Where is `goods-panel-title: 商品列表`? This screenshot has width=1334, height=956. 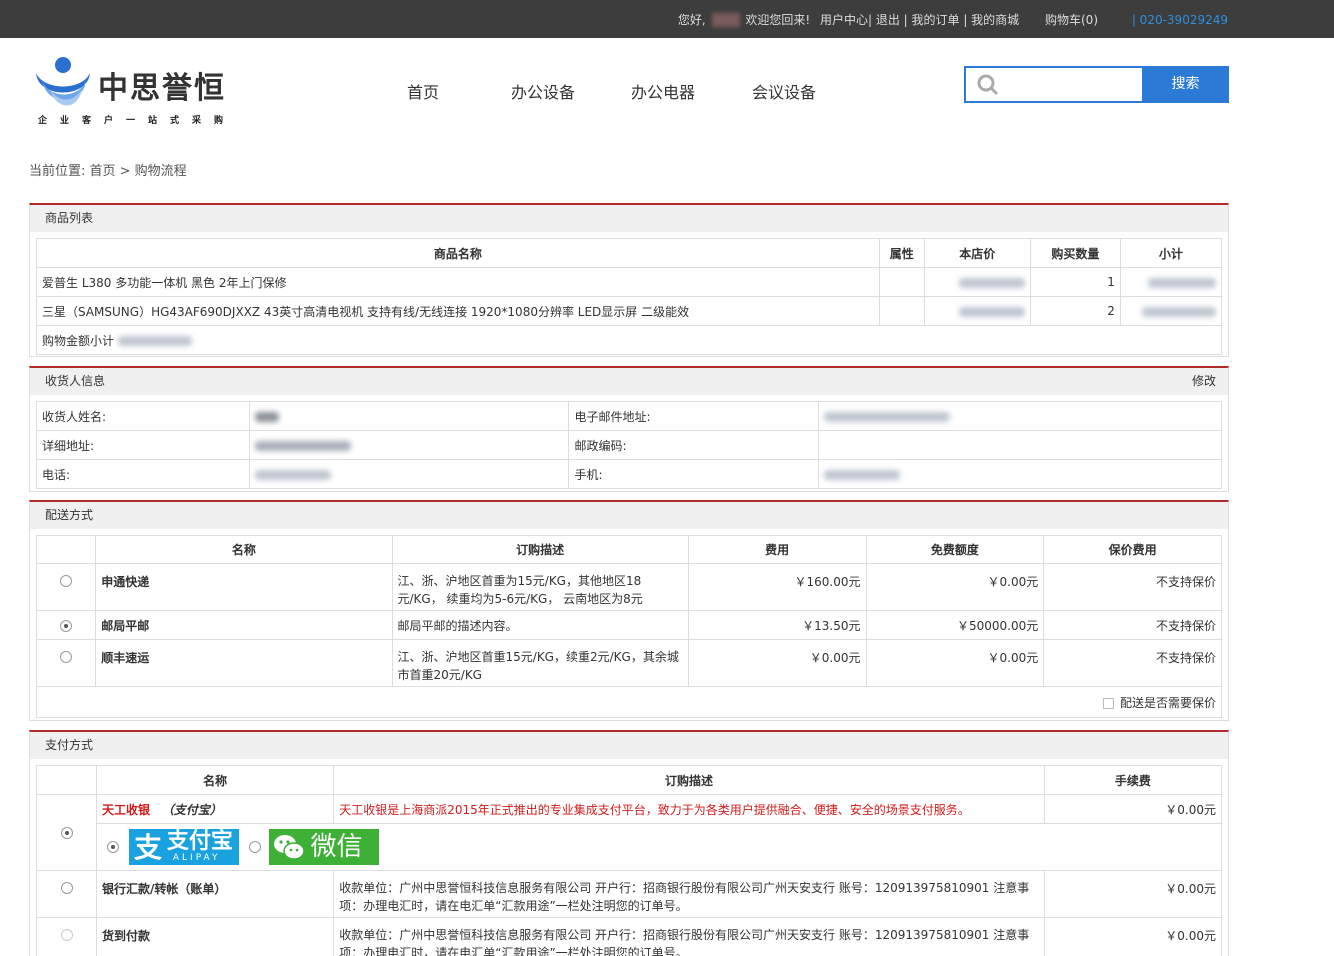
goods-panel-title: 商品列表 is located at coordinates (629, 218).